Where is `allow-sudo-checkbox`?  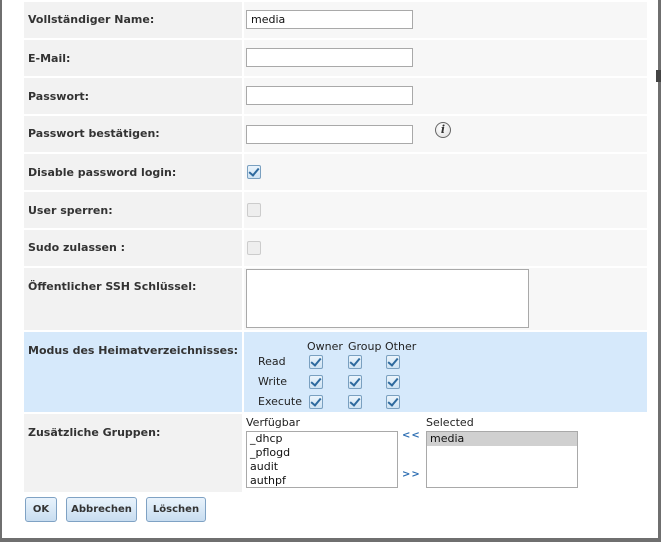 allow-sudo-checkbox is located at coordinates (254, 248).